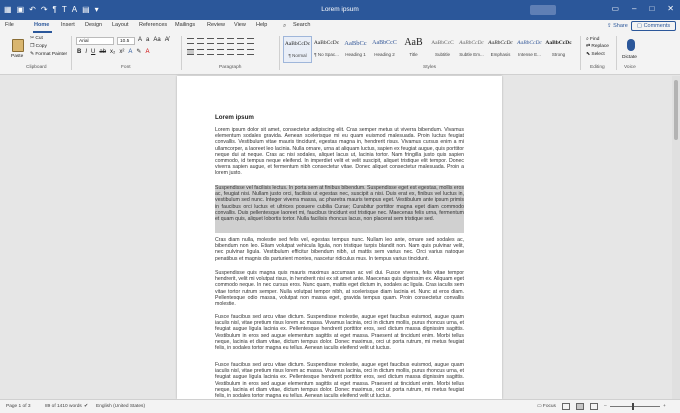 The image size is (680, 413). What do you see at coordinates (595, 54) in the screenshot?
I see `select-button: ⬉ Select` at bounding box center [595, 54].